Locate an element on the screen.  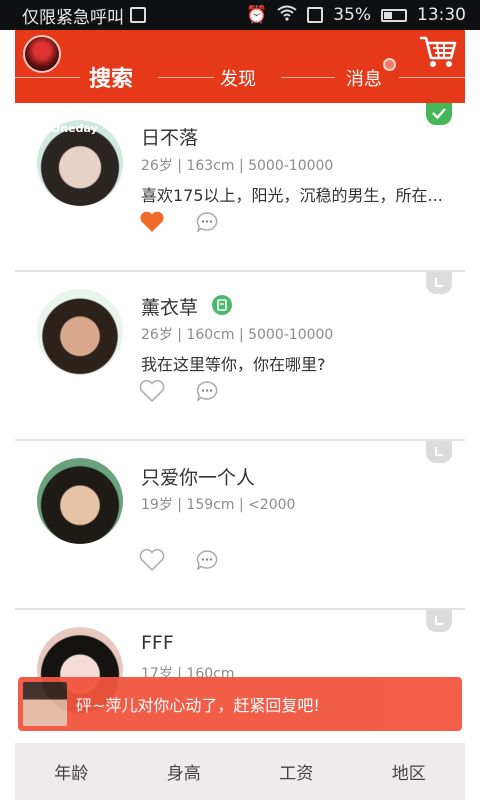
my-avatar is located at coordinates (42, 54).